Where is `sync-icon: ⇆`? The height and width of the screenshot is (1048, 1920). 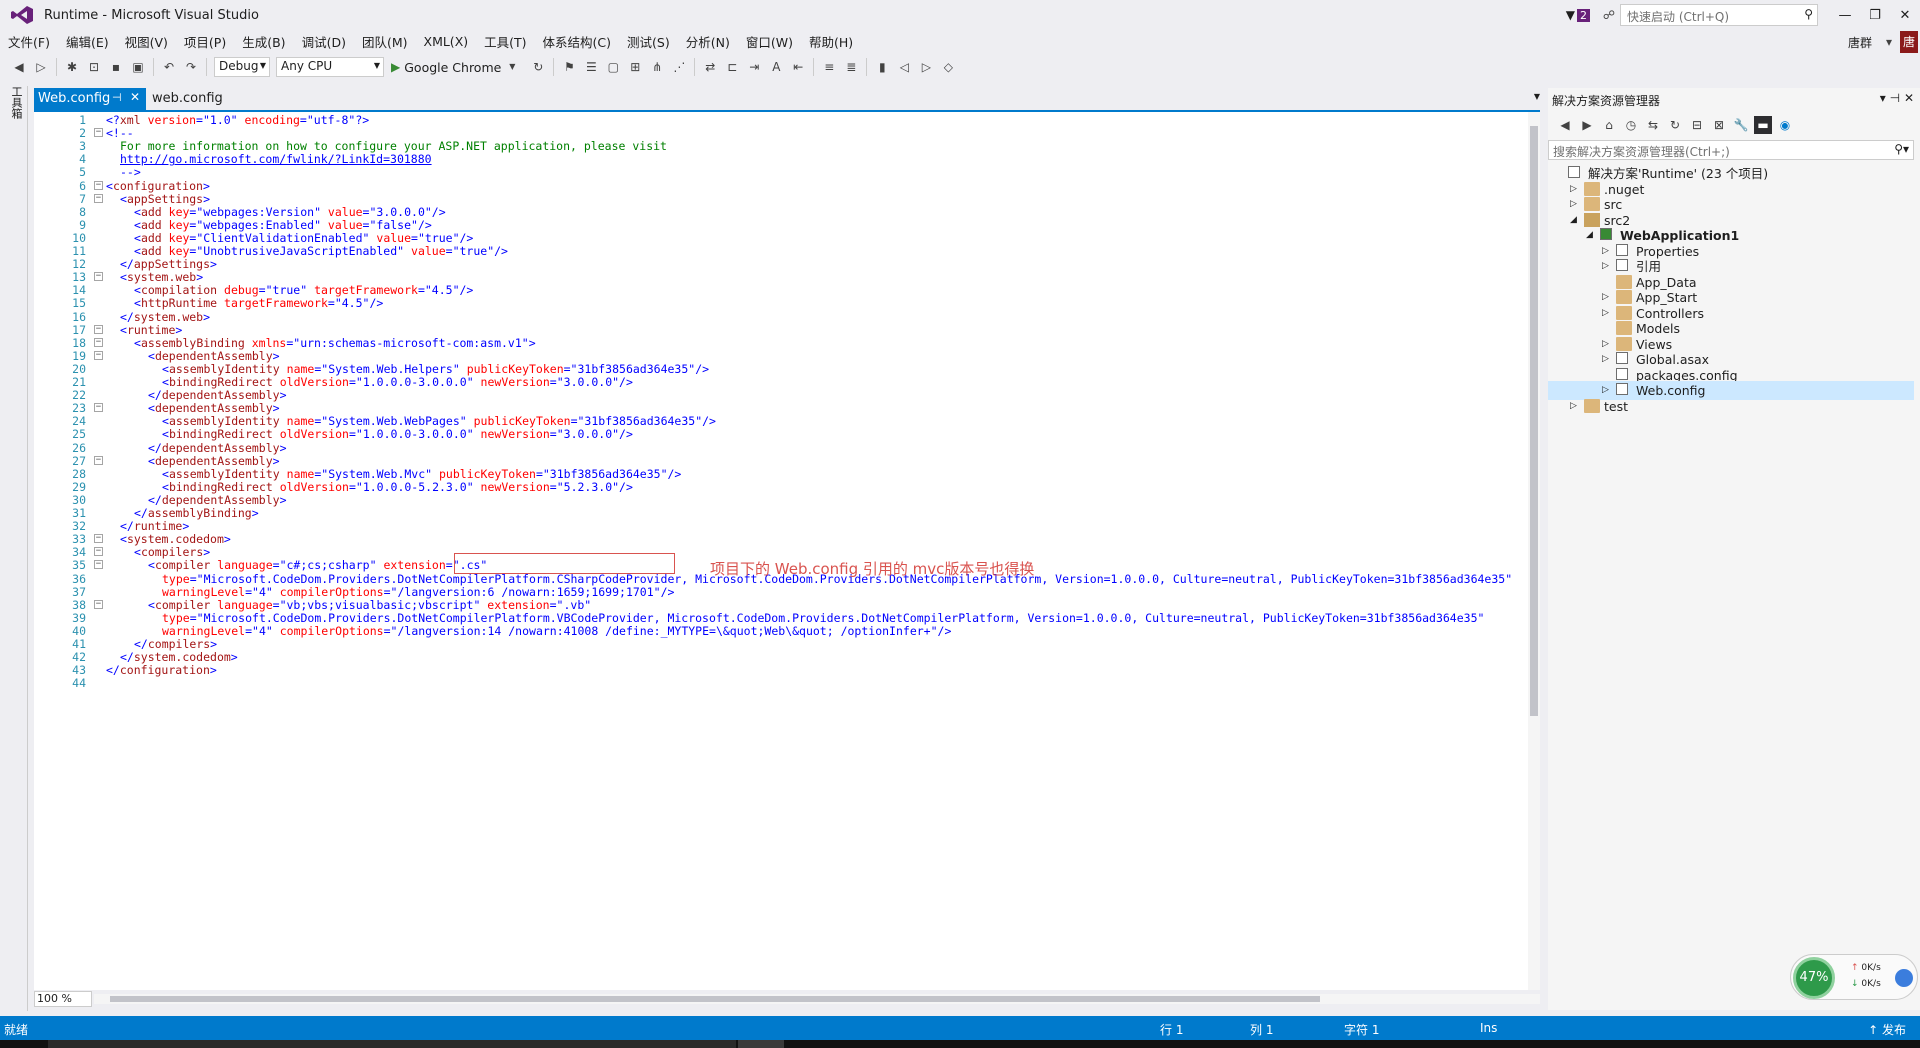
sync-icon: ⇆ is located at coordinates (1653, 125).